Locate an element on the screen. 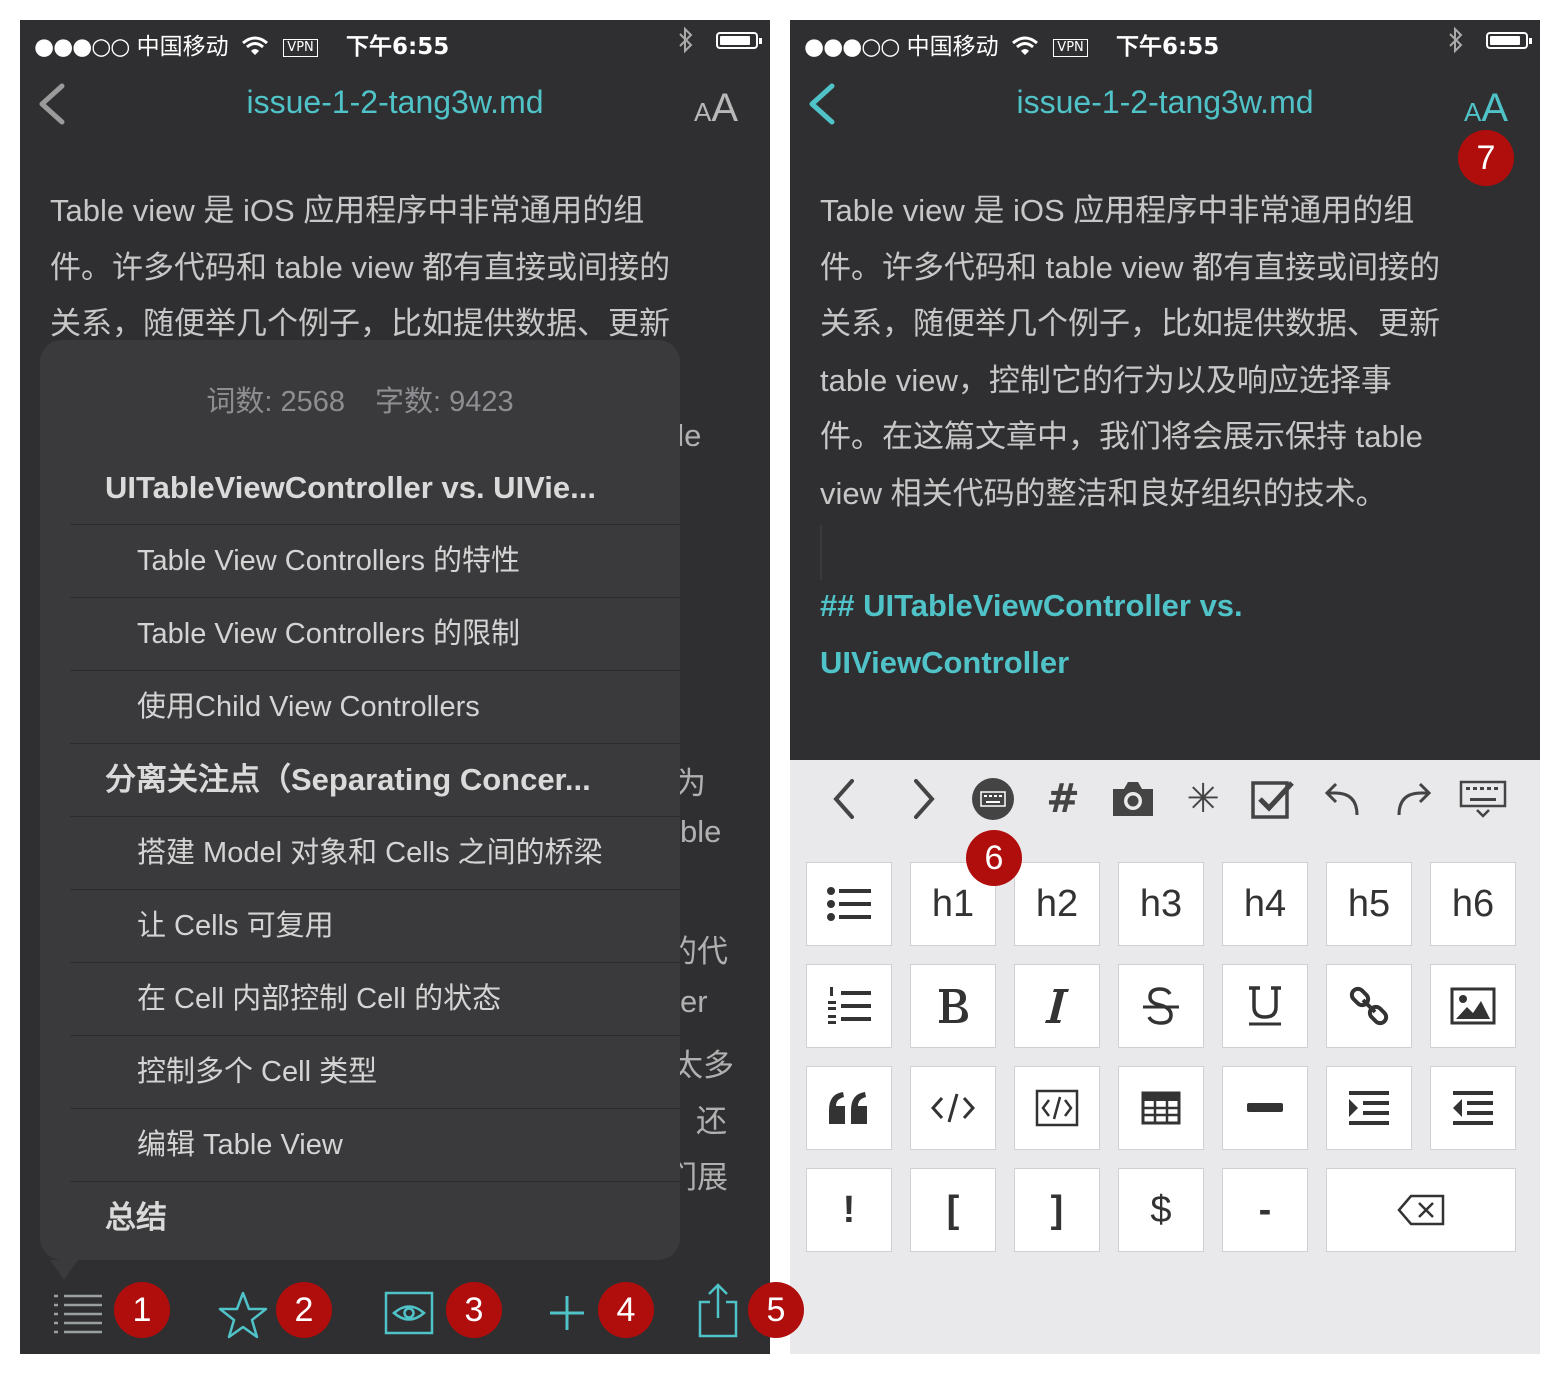 This screenshot has width=1560, height=1374. body-fragment: 还 is located at coordinates (711, 1121).